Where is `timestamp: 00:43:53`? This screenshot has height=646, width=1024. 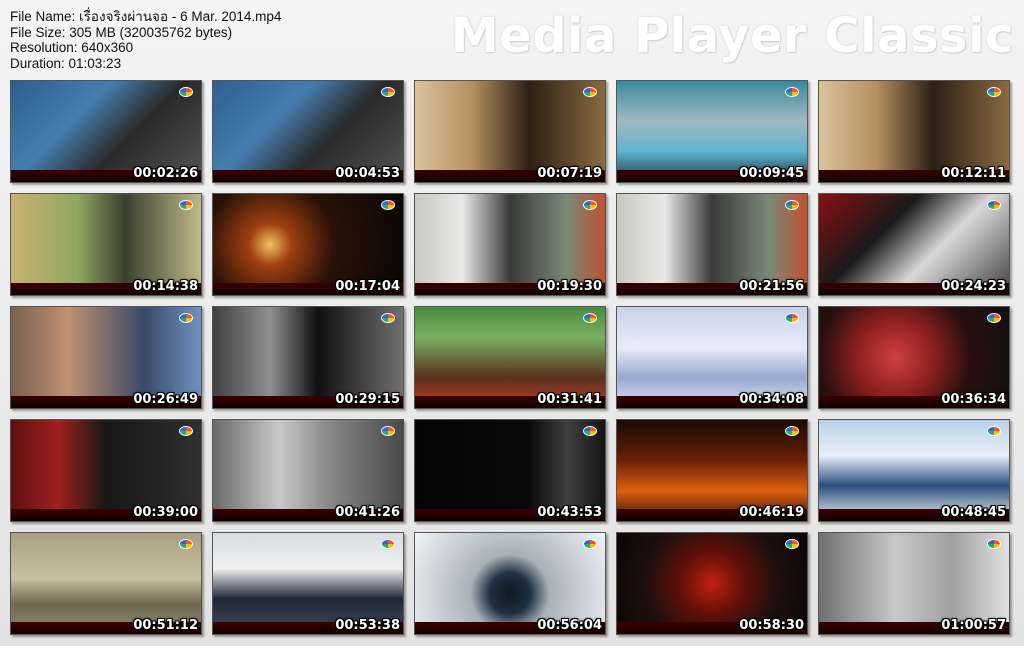 timestamp: 00:43:53 is located at coordinates (569, 512).